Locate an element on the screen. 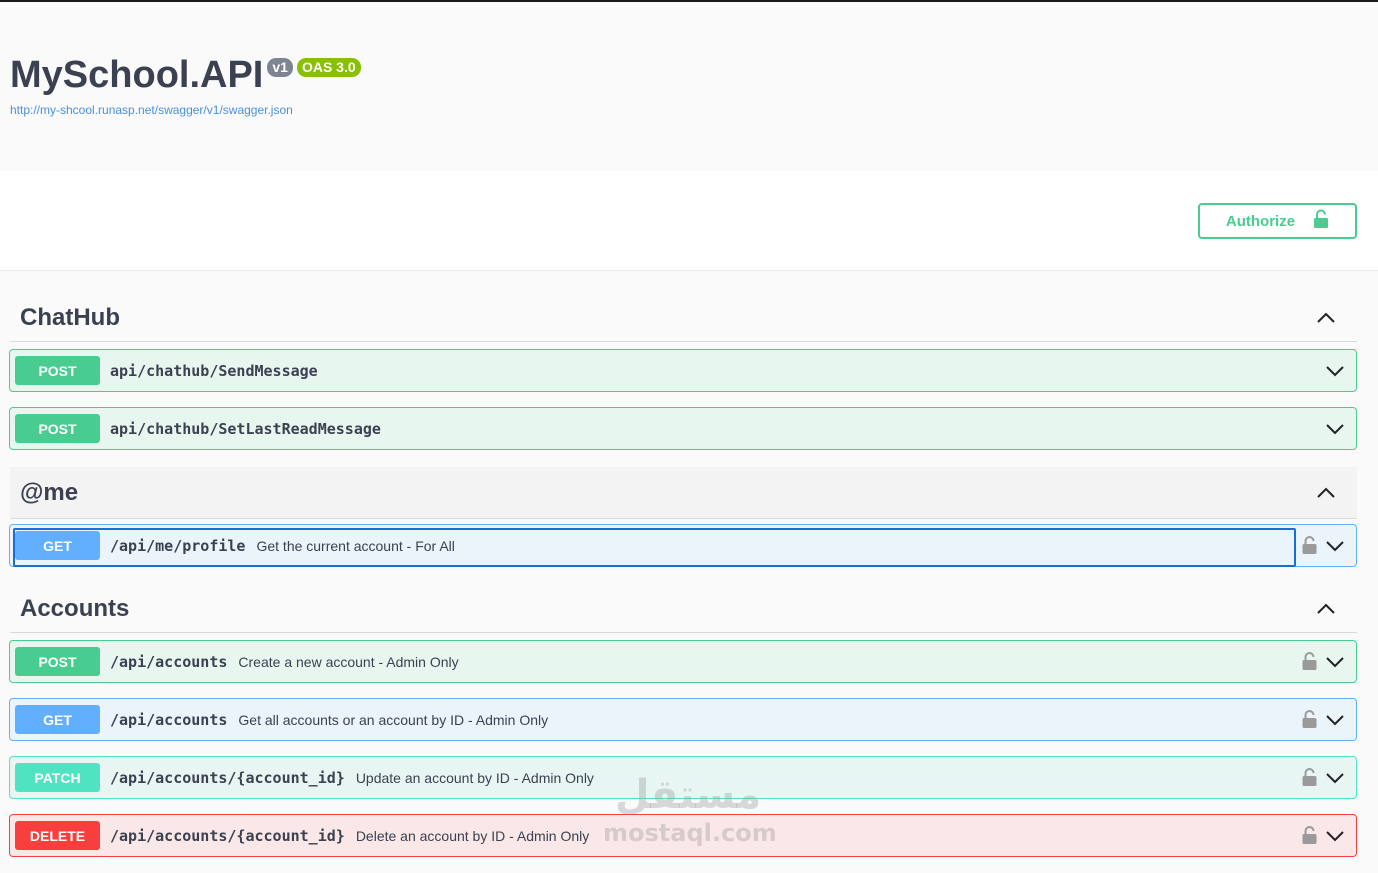  operation-path: api/chathub/SendMessage is located at coordinates (214, 370).